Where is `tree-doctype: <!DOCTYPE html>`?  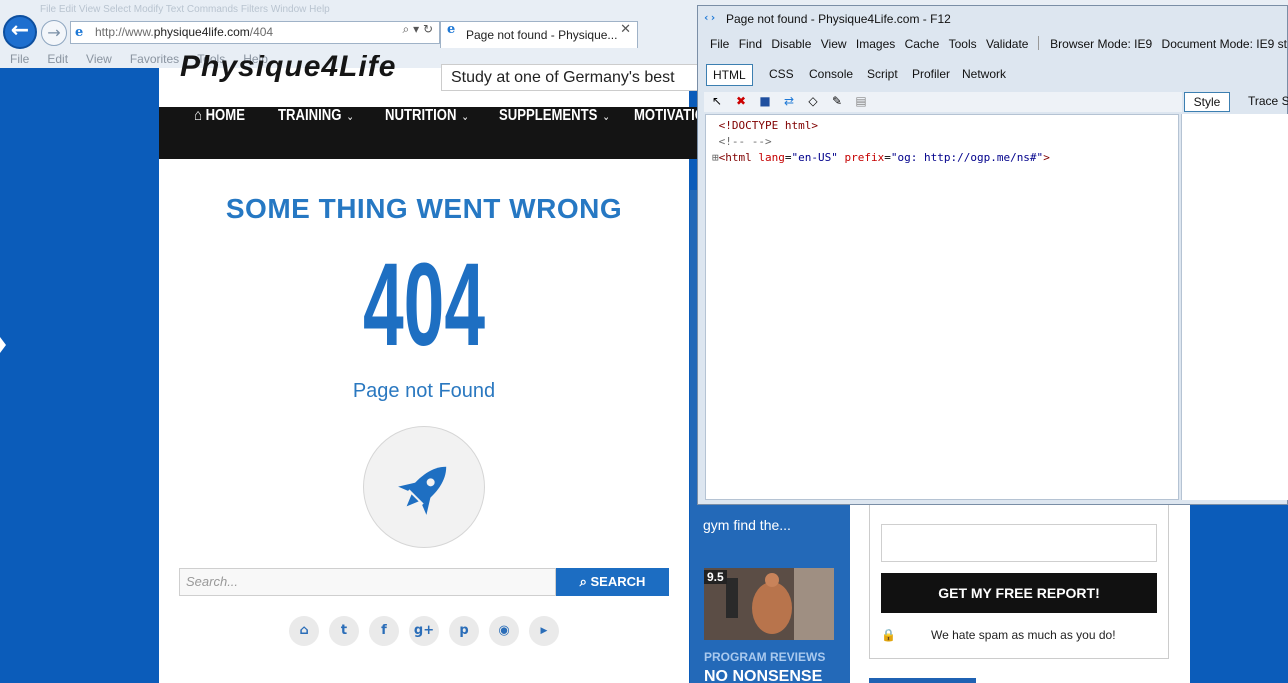
tree-doctype: <!DOCTYPE html> is located at coordinates (945, 126).